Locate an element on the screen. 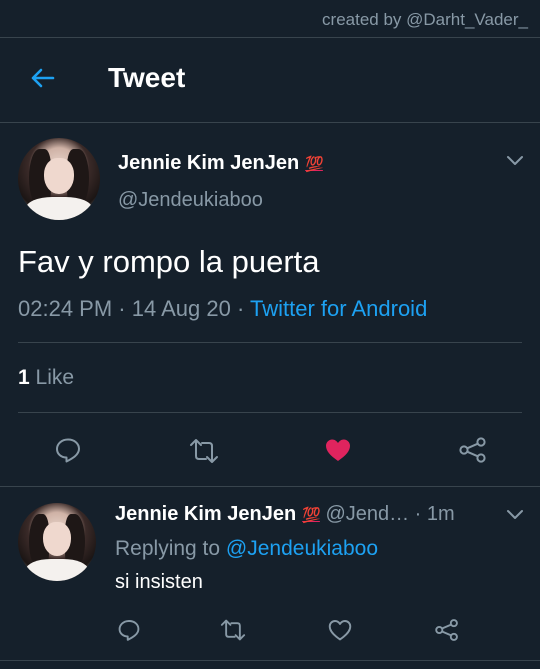 The image size is (540, 669). section-separator is located at coordinates (270, 486).